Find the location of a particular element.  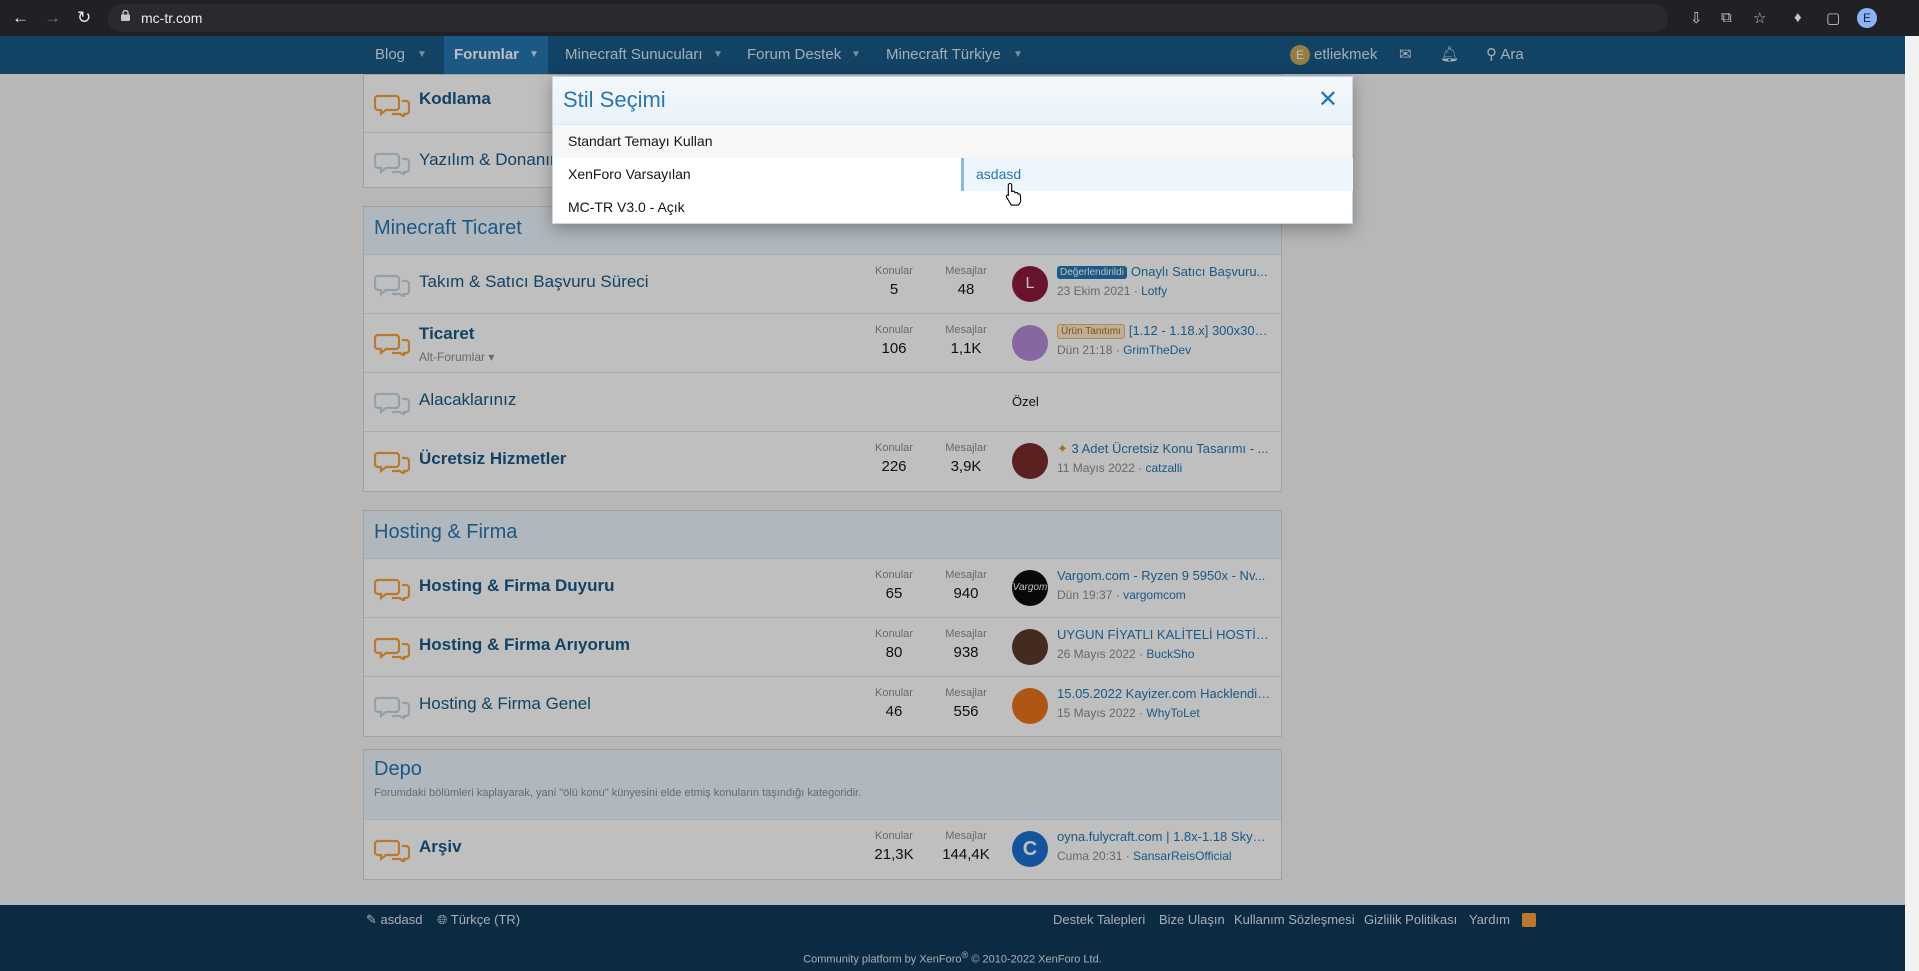

style-option-label: MC-TR V3.0 - Açık is located at coordinates (626, 207).